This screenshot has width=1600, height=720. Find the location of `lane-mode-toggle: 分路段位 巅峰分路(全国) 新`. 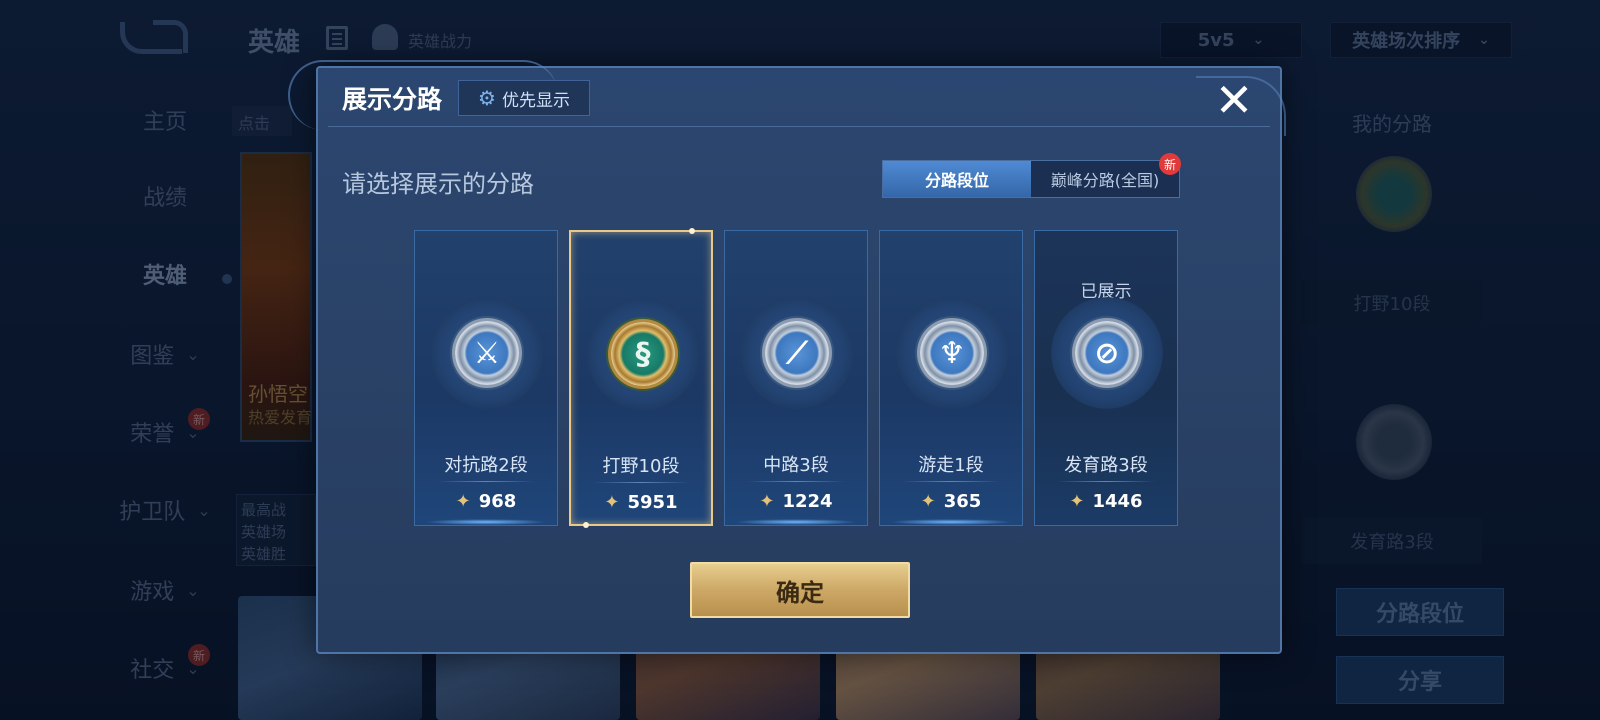

lane-mode-toggle: 分路段位 巅峰分路(全国) 新 is located at coordinates (1031, 175).